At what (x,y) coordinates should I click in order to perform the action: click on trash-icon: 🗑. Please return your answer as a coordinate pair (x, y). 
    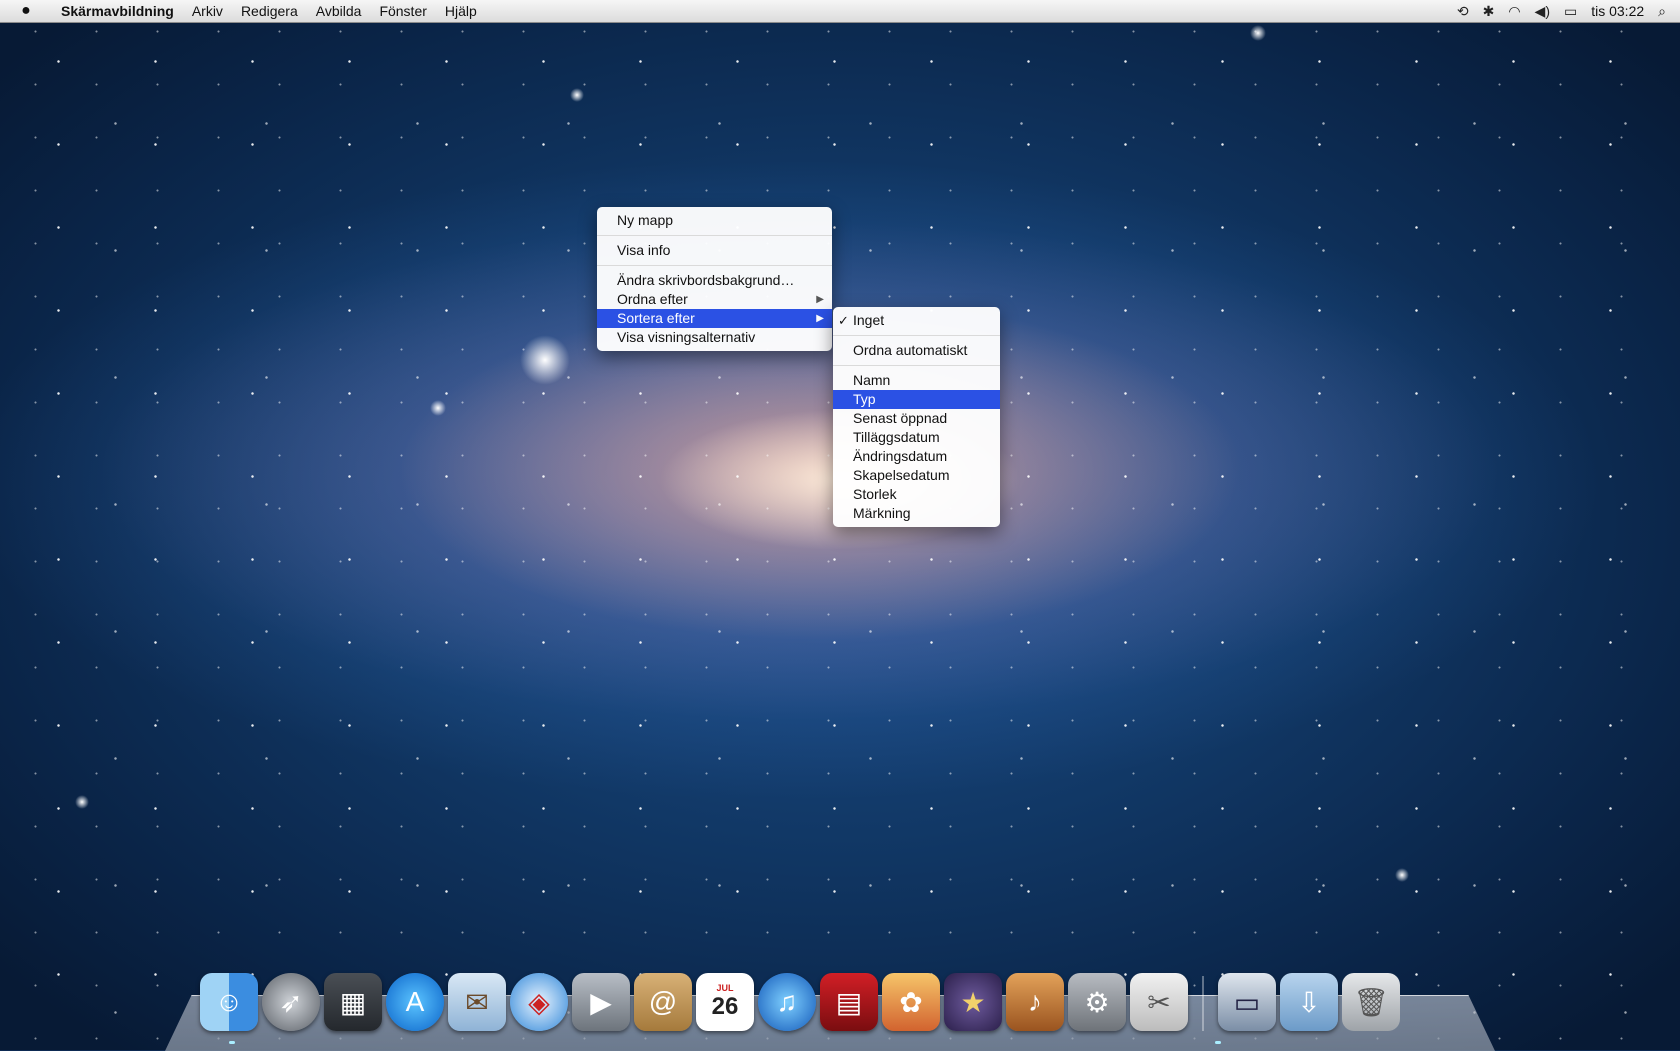
    Looking at the image, I should click on (1371, 1002).